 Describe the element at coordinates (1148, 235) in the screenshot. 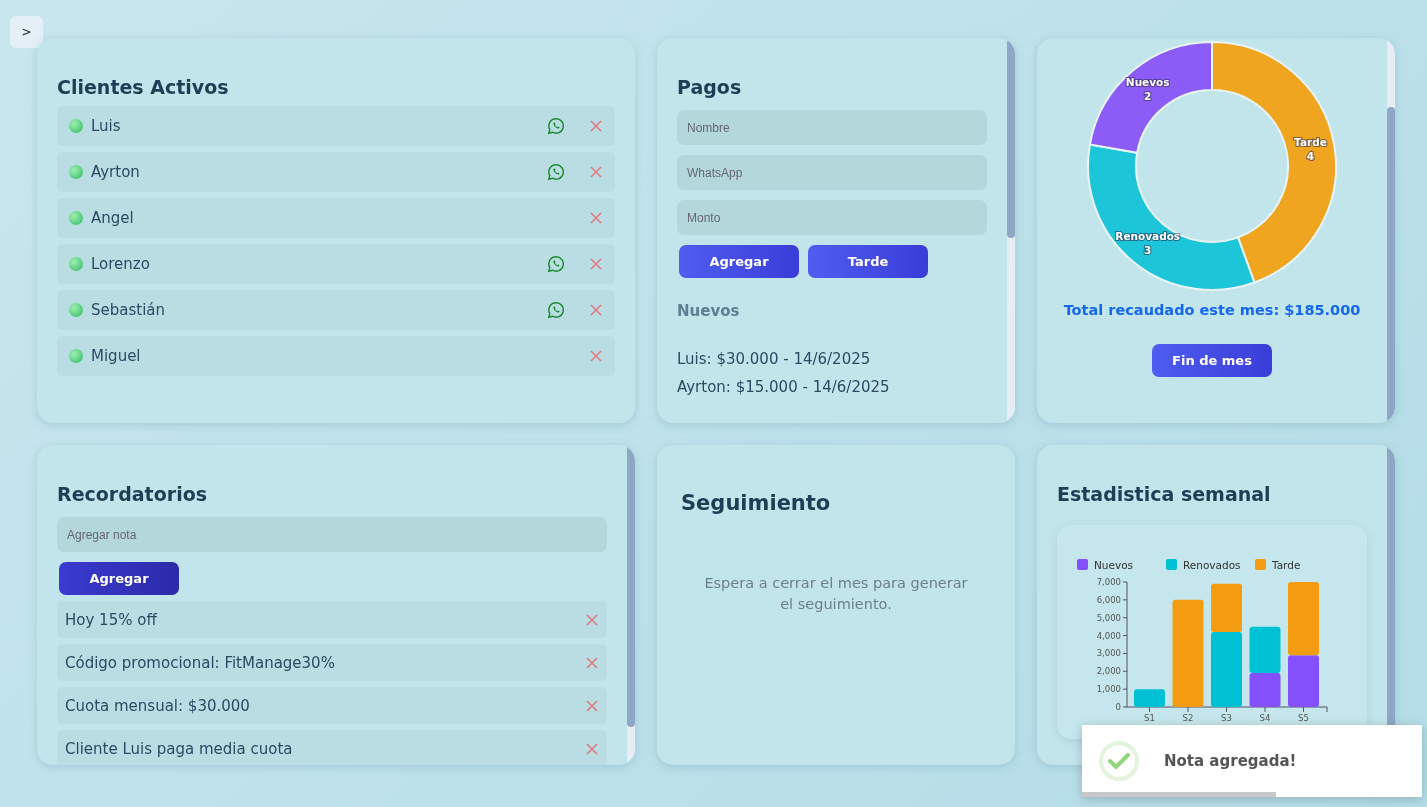

I see `slice-label: Renovados` at that location.